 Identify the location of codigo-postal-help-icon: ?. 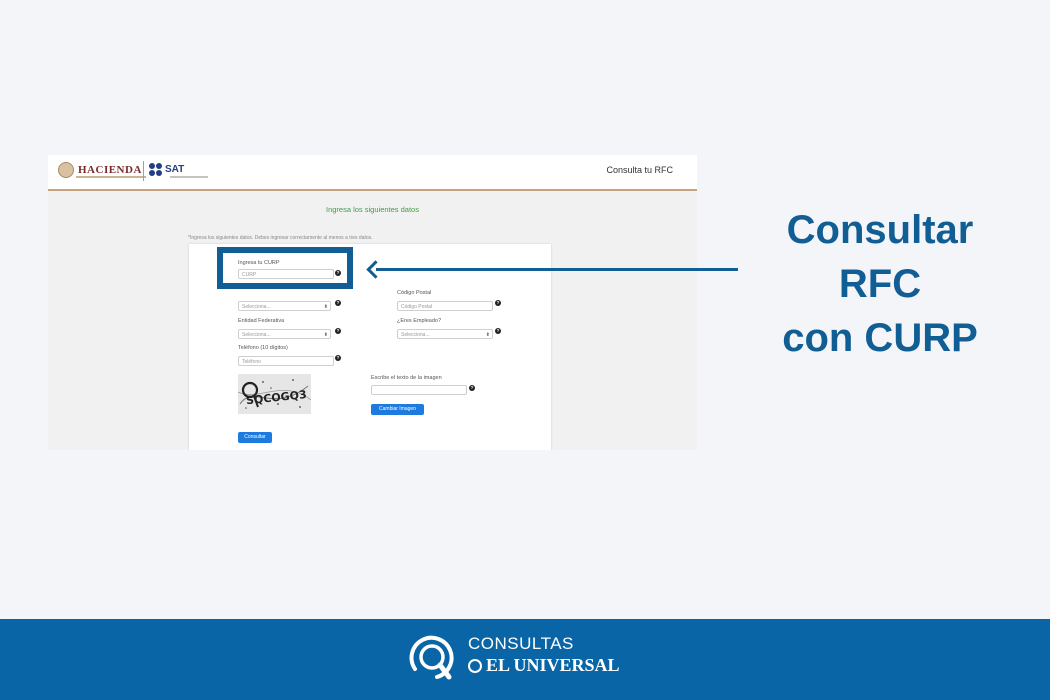
(498, 303).